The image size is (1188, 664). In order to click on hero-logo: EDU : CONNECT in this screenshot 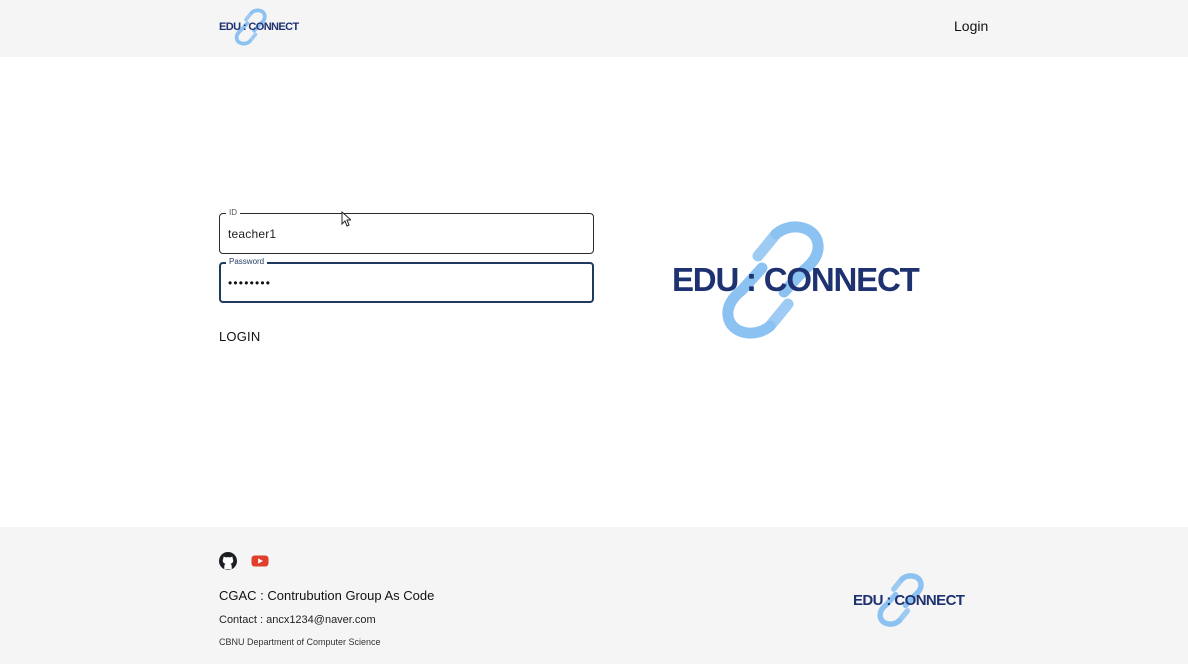, I will do `click(796, 280)`.